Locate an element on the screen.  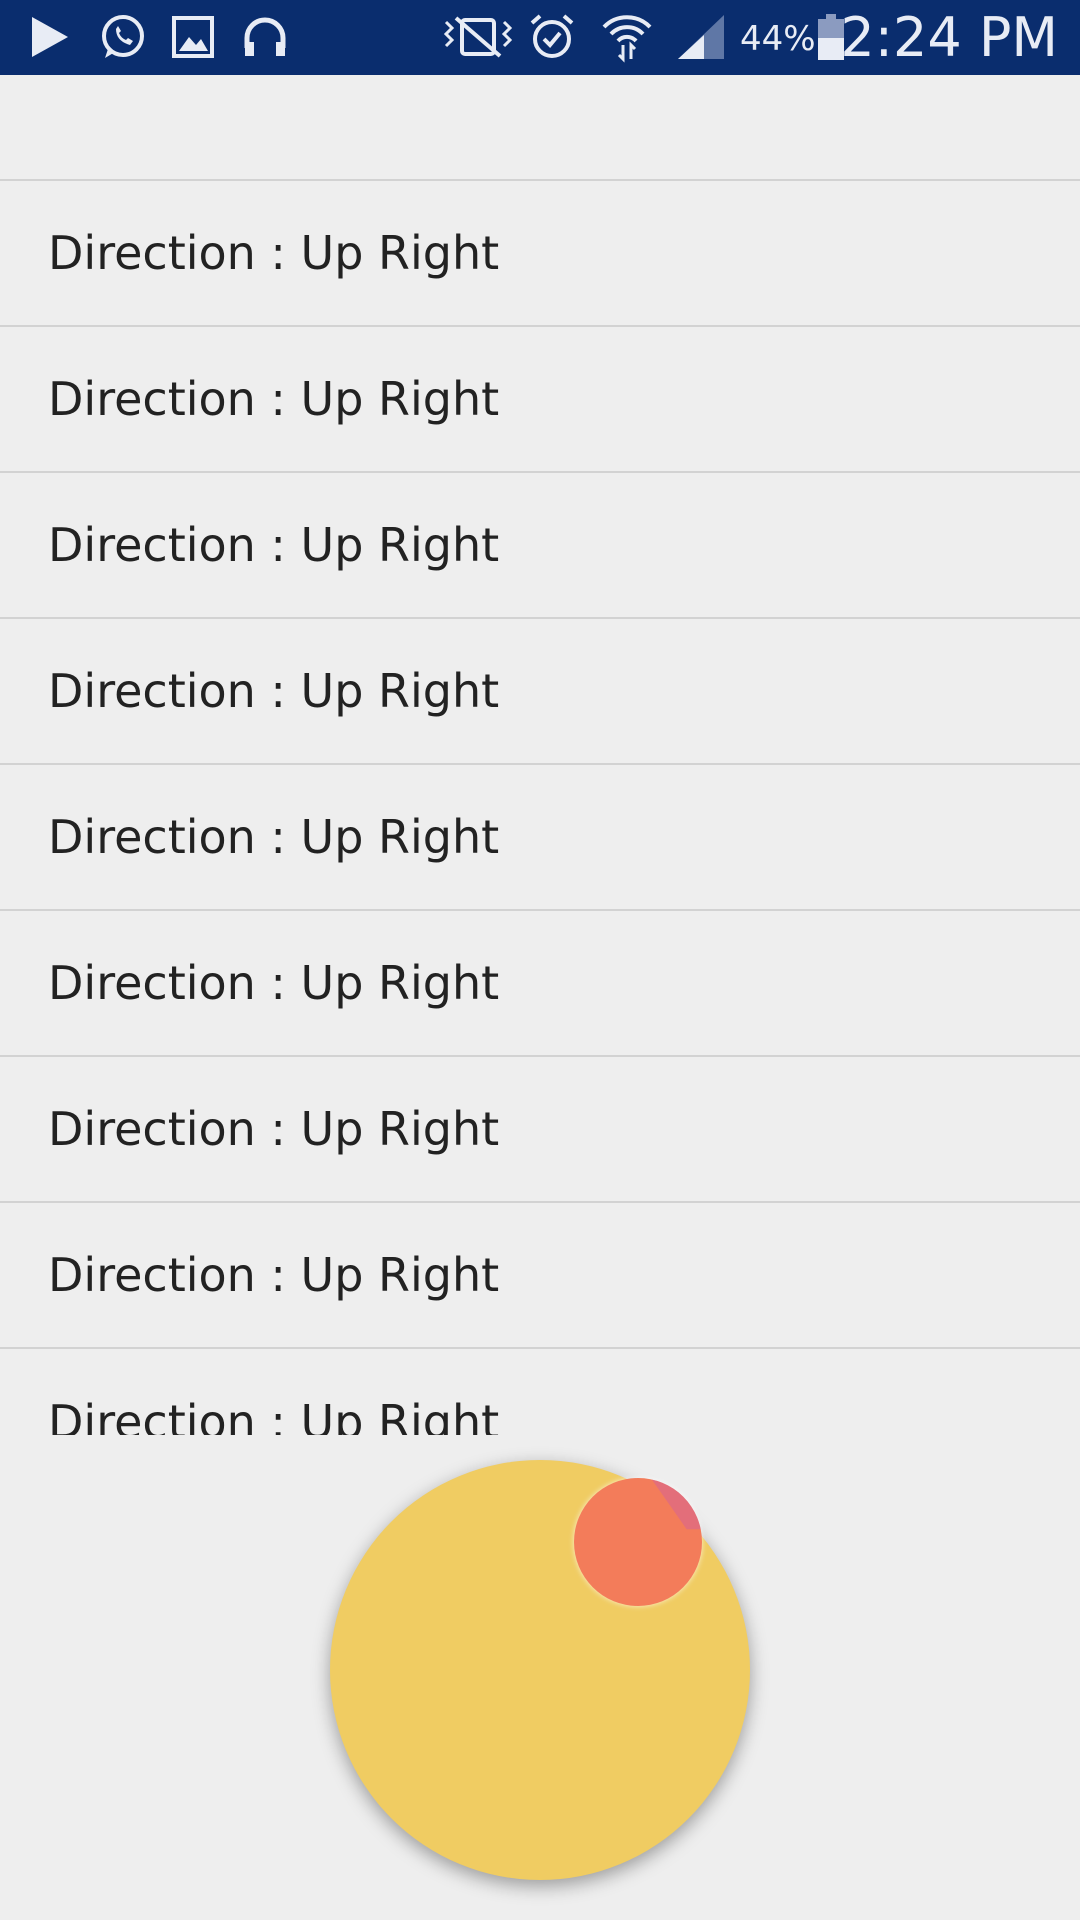
gallery-icon is located at coordinates (193, 37).